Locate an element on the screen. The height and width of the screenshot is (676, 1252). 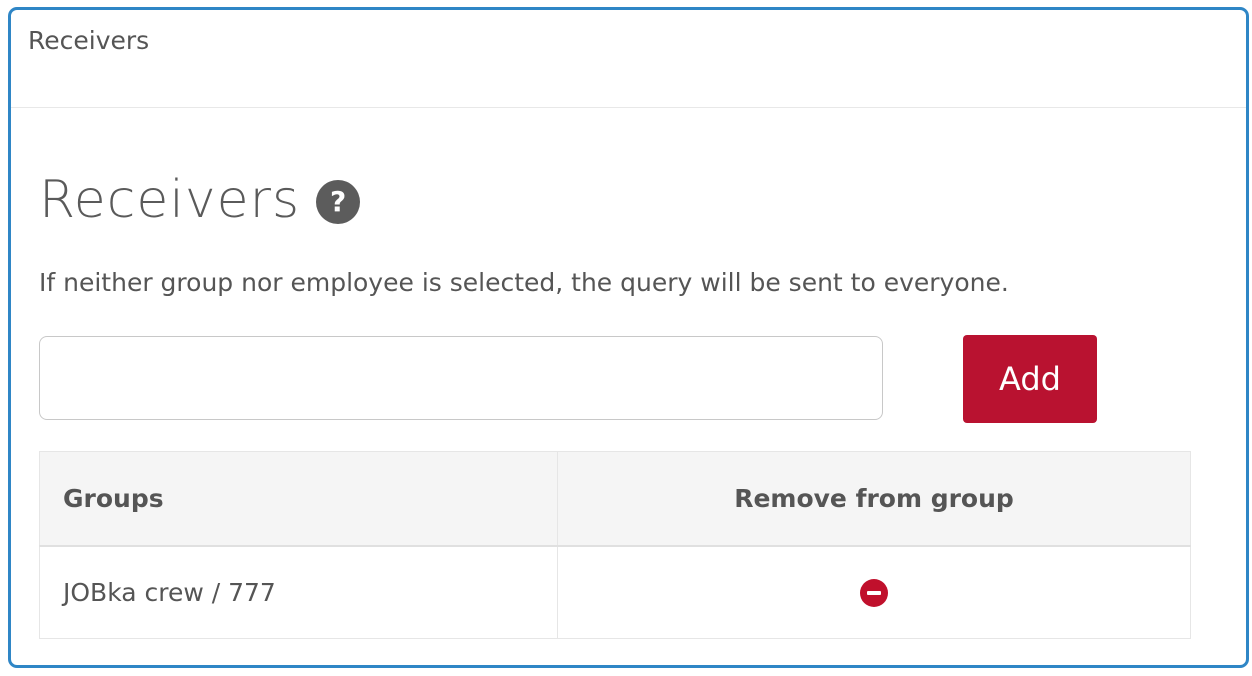
remove-circle-icon is located at coordinates (874, 593).